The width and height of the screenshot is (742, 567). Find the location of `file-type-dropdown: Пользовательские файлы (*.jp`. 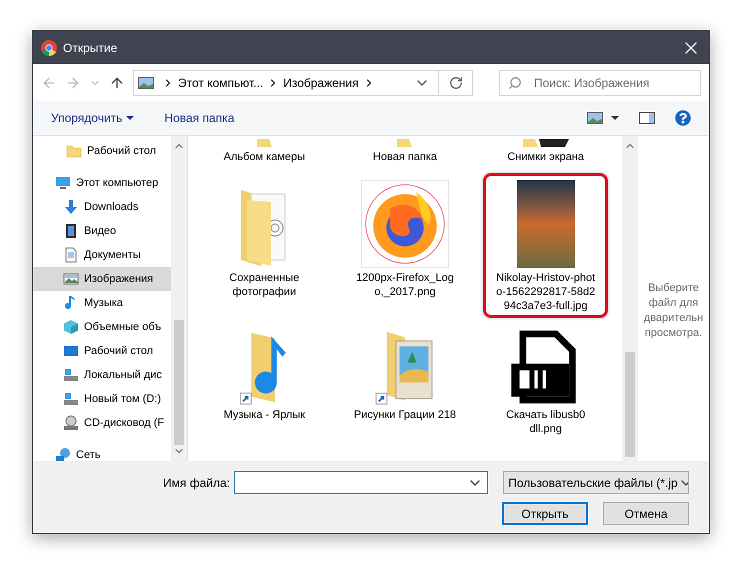

file-type-dropdown: Пользовательские файлы (*.jp is located at coordinates (596, 482).